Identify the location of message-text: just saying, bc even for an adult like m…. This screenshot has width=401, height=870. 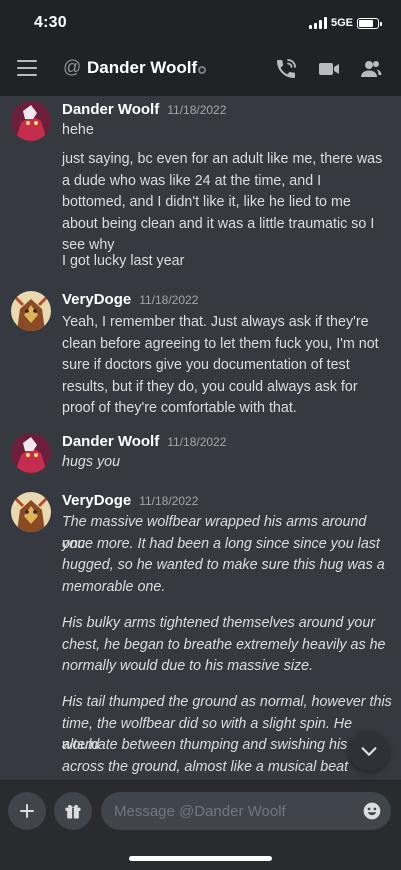
(222, 159).